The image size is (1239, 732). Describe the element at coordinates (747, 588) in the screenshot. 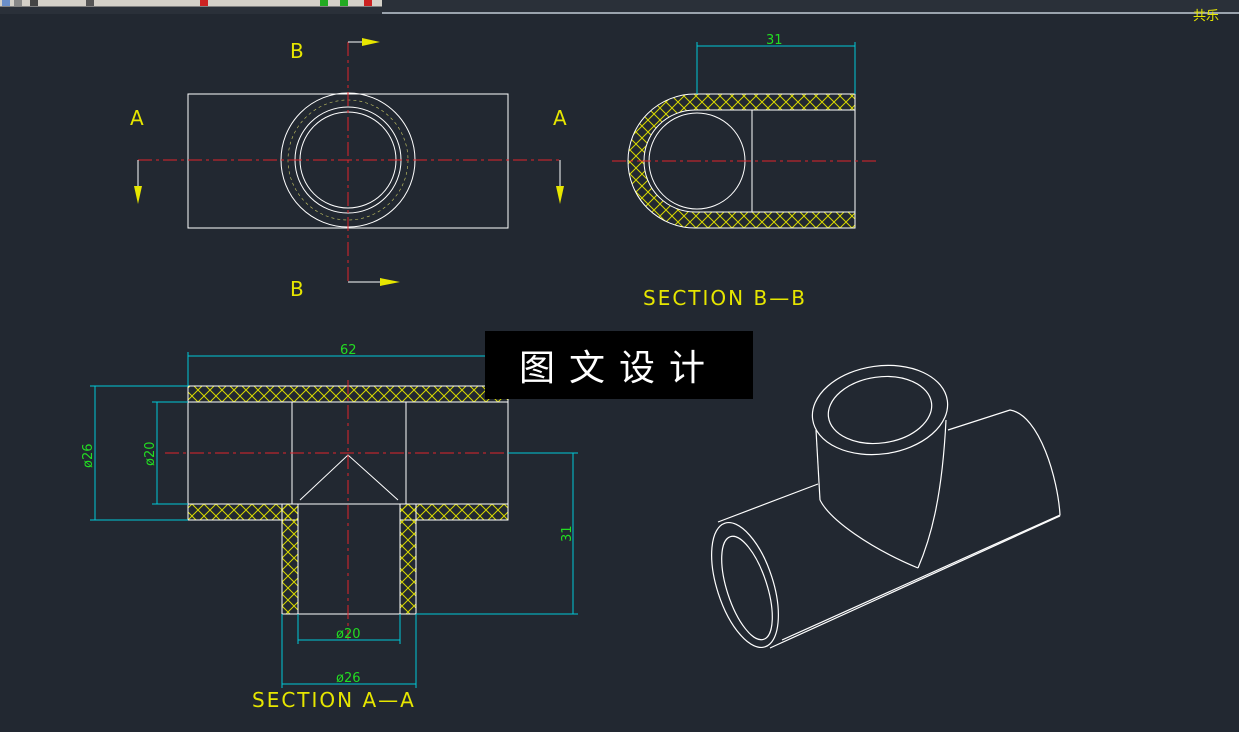

I see `iso-main-inner-end` at that location.